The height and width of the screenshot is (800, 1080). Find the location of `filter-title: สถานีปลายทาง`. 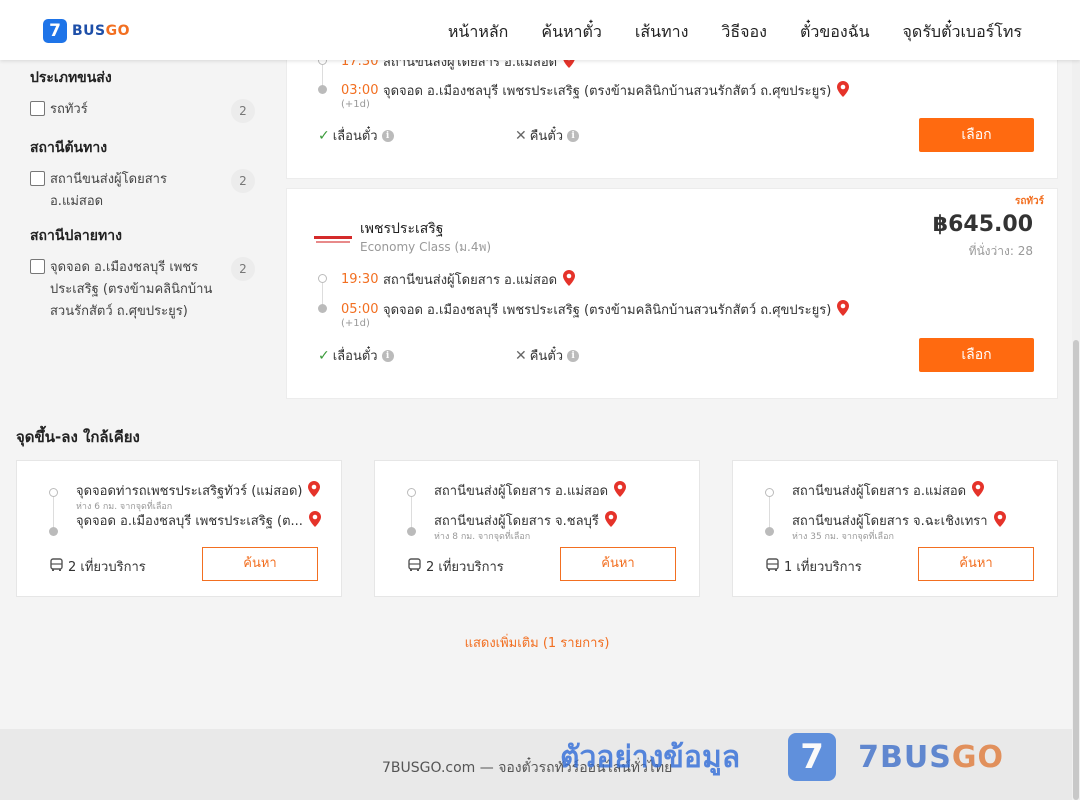

filter-title: สถานีปลายทาง is located at coordinates (76, 236).